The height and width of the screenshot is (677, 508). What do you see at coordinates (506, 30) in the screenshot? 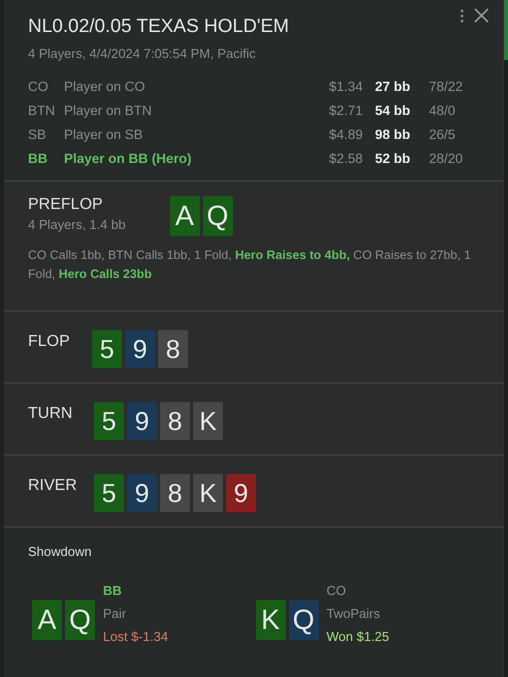
I see `scrollbar` at bounding box center [506, 30].